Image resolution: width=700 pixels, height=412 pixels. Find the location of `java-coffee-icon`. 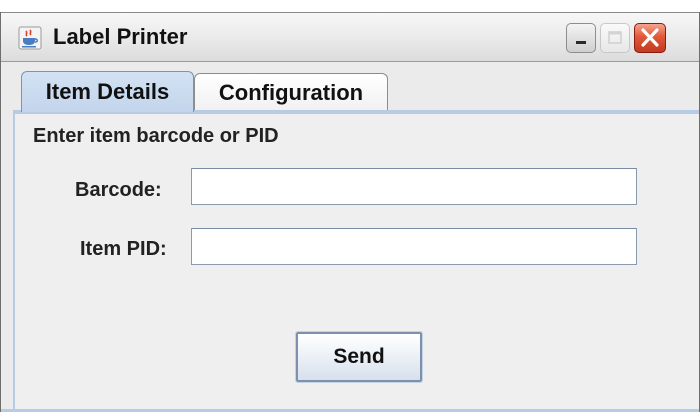

java-coffee-icon is located at coordinates (30, 38).